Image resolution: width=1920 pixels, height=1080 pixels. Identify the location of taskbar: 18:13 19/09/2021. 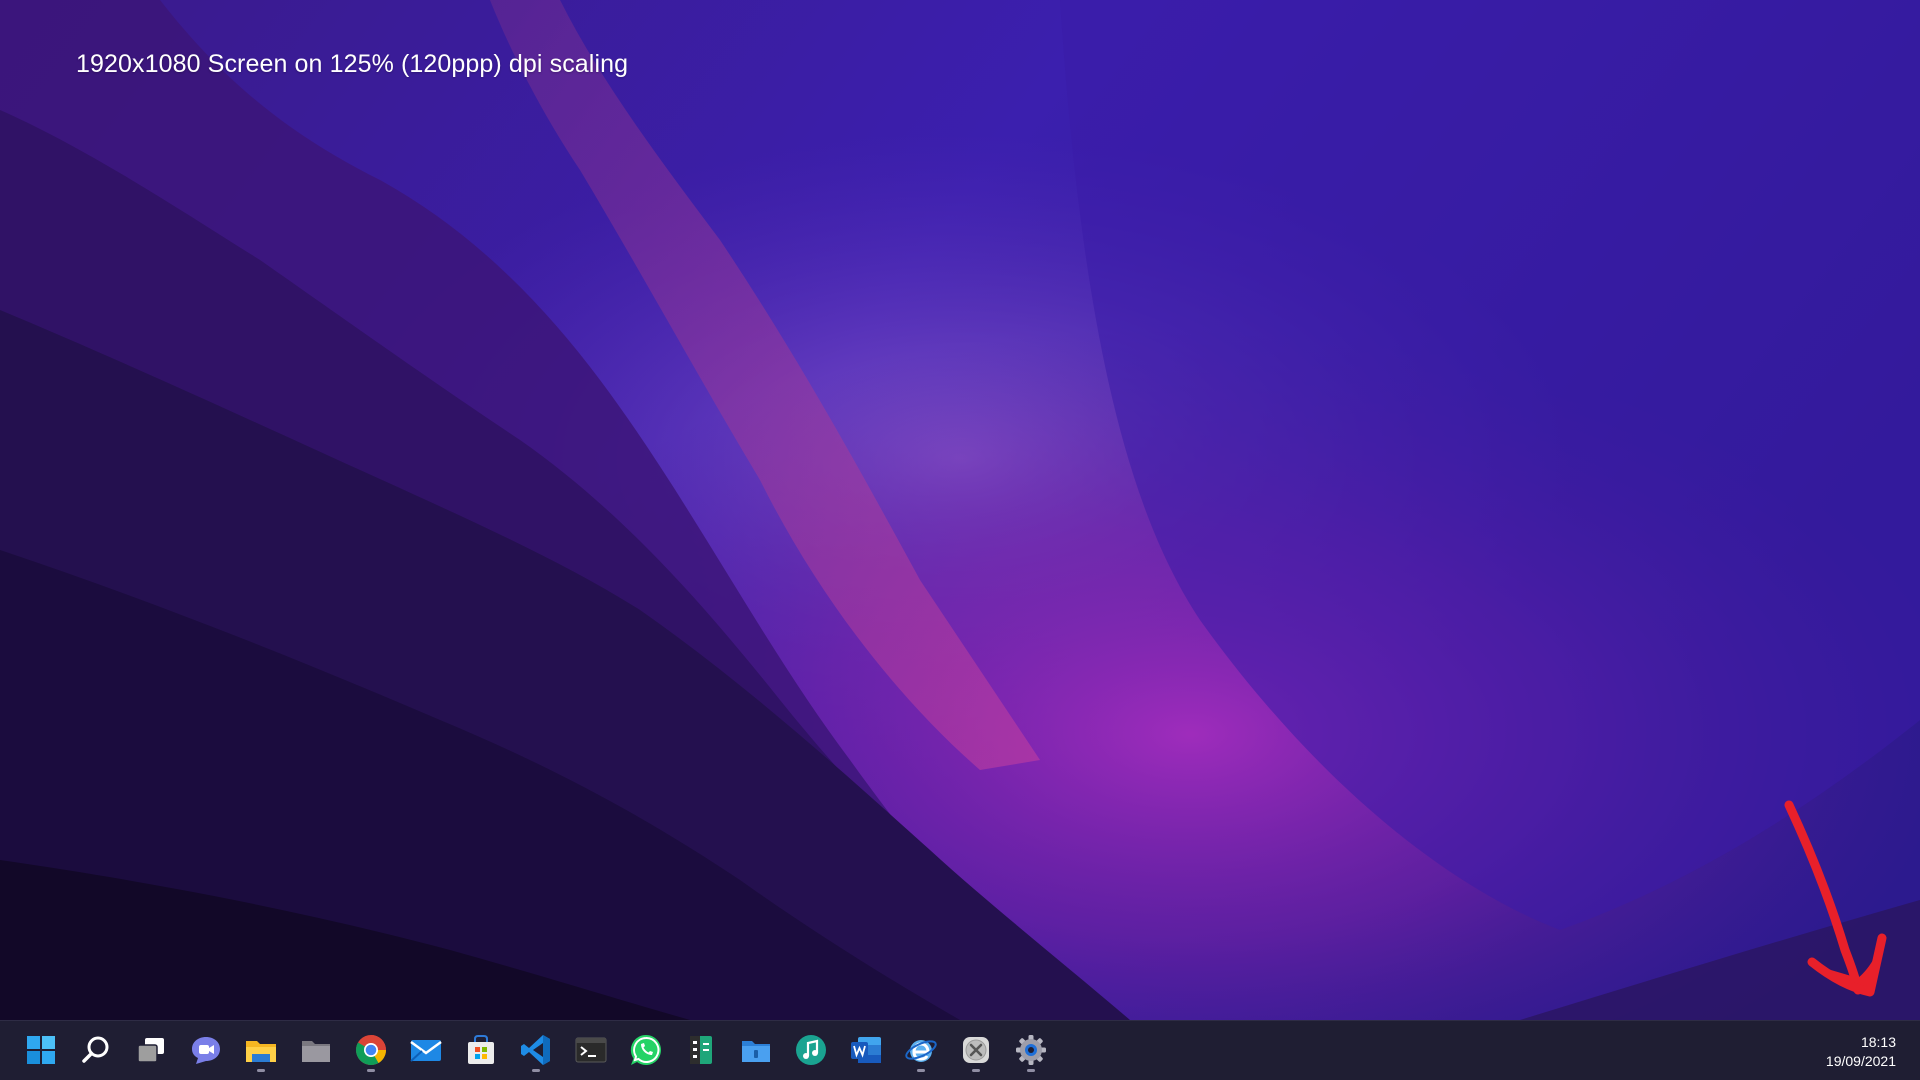
(960, 1050).